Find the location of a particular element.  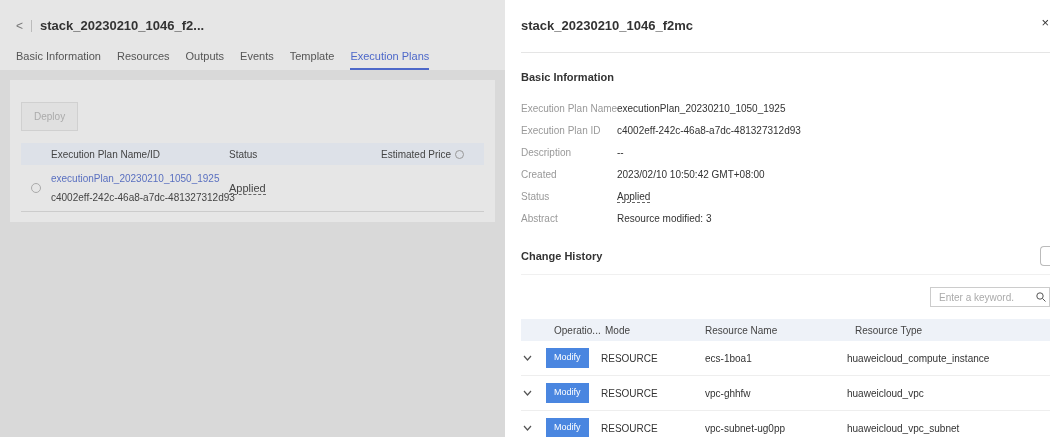

tab: Outputs is located at coordinates (205, 58).